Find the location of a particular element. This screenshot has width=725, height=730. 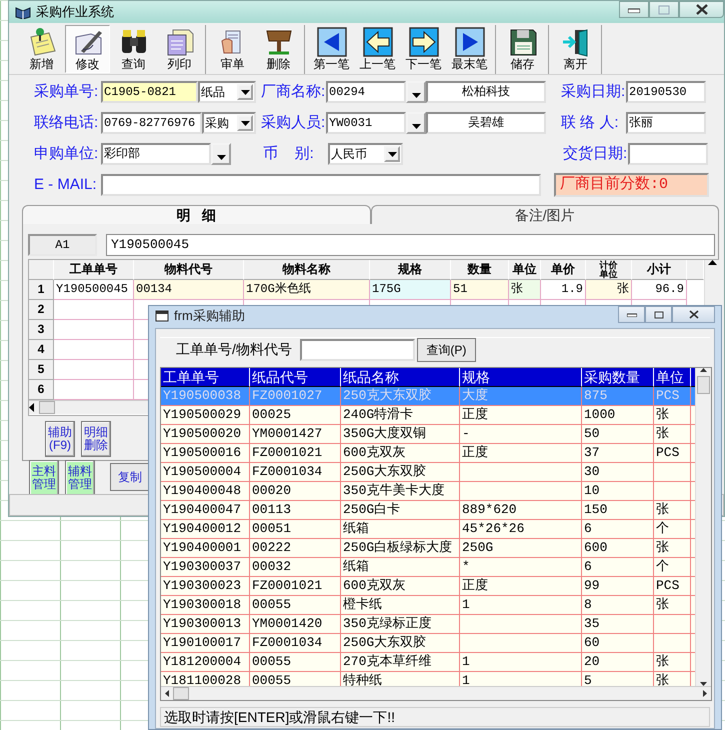

table-row: Y190500004 FZ0001034 250G大东双胶 30 is located at coordinates (428, 472).